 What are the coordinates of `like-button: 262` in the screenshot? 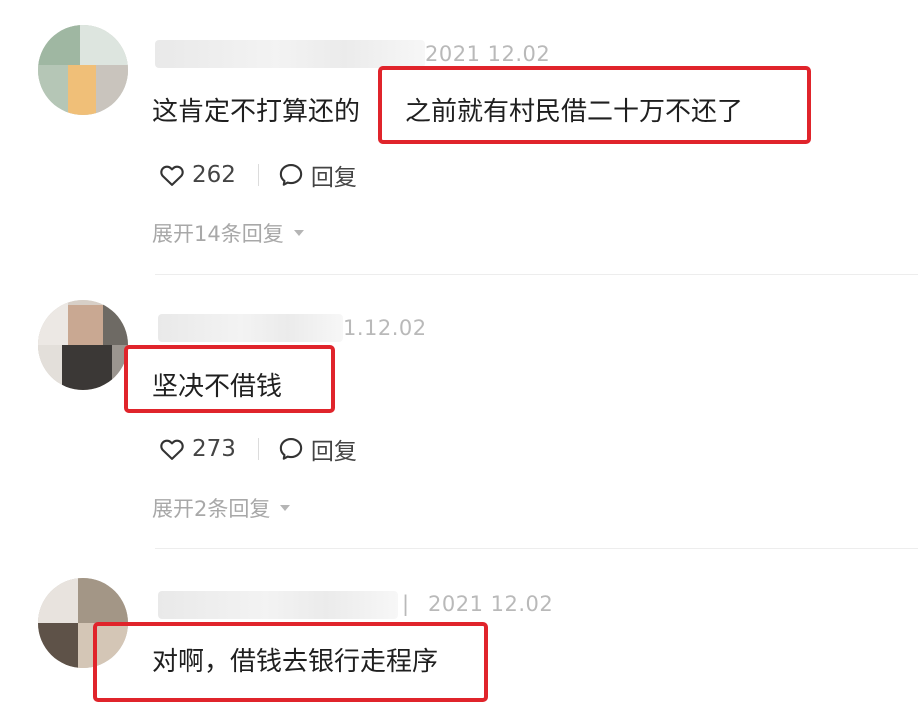 It's located at (197, 175).